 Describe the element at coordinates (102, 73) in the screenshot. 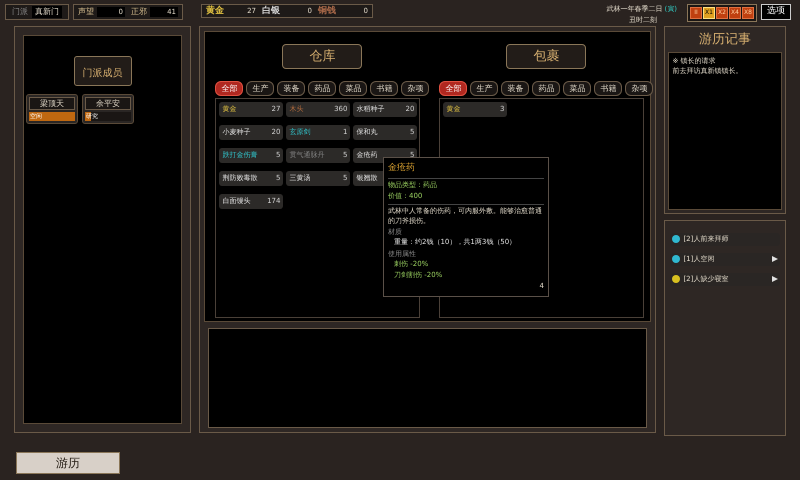

I see `members-title: 门派成员` at that location.